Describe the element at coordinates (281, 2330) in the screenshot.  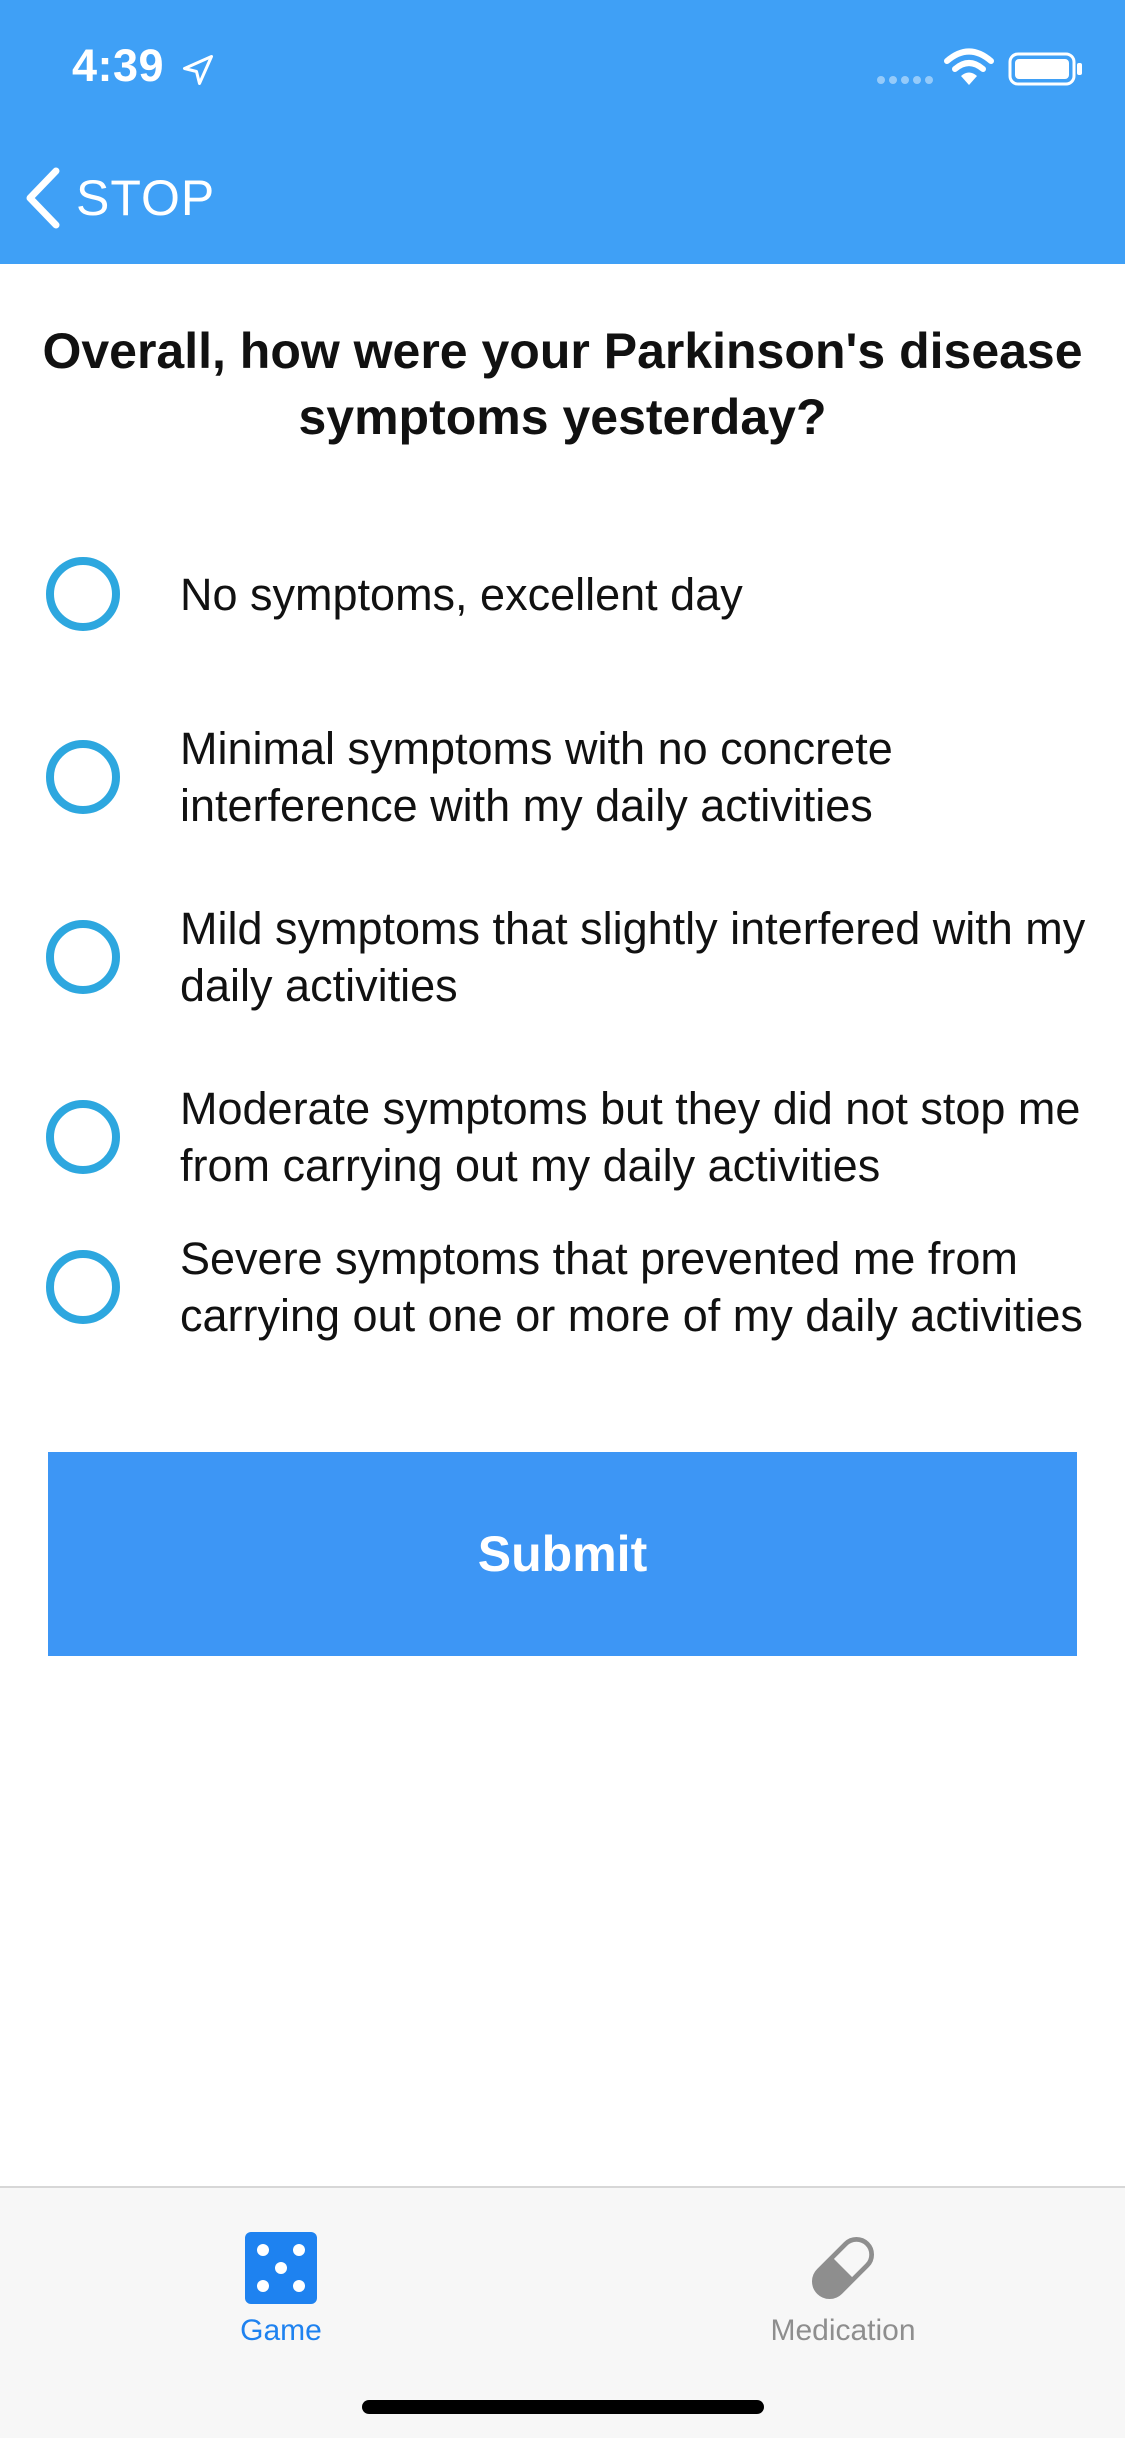
I see `tab-label: Game` at that location.